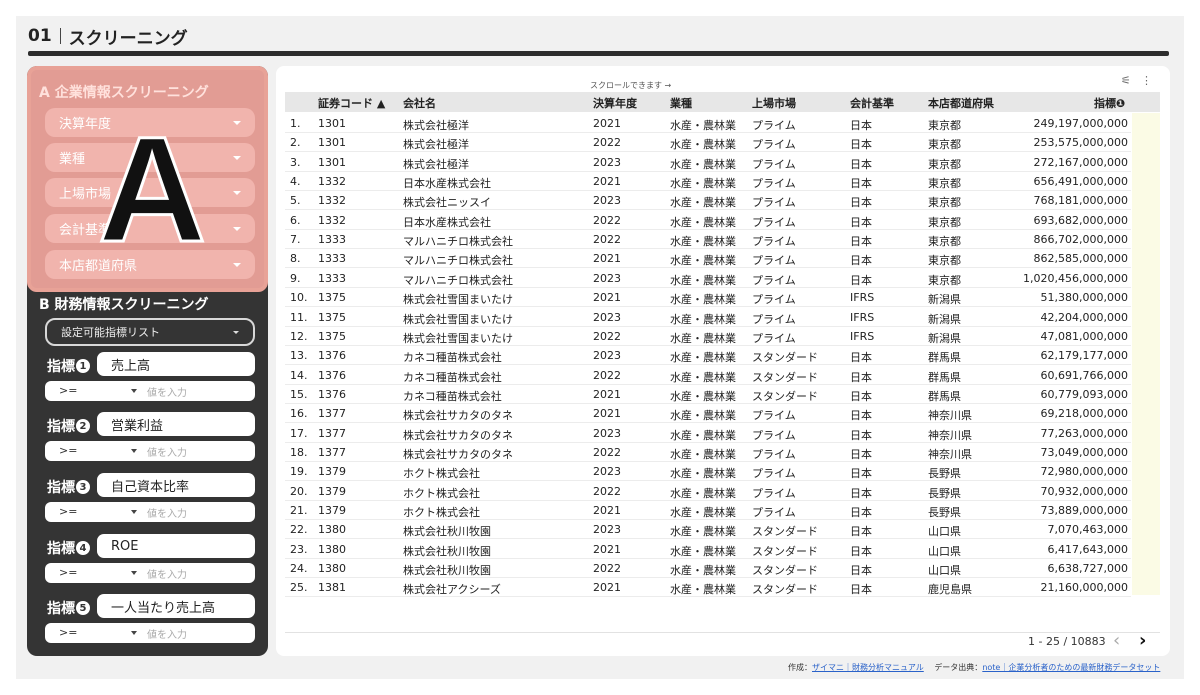 The width and height of the screenshot is (1200, 695). I want to click on fiscal-year-filter: 決算年度, so click(150, 122).